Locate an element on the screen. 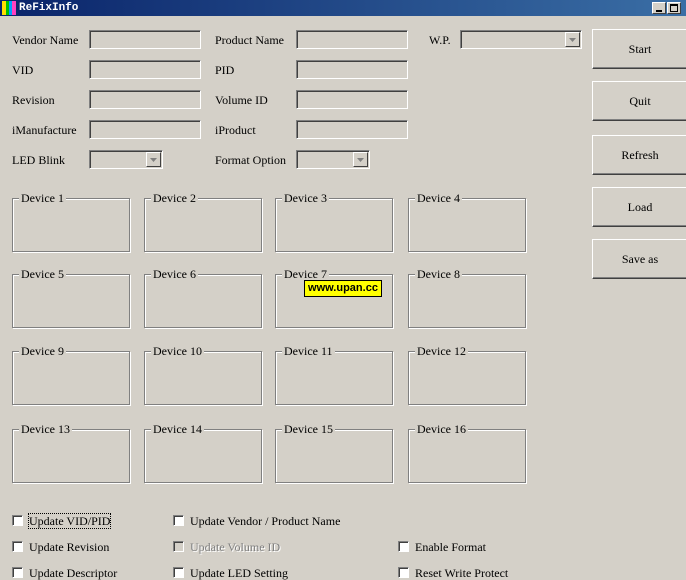  revision-field is located at coordinates (145, 99).